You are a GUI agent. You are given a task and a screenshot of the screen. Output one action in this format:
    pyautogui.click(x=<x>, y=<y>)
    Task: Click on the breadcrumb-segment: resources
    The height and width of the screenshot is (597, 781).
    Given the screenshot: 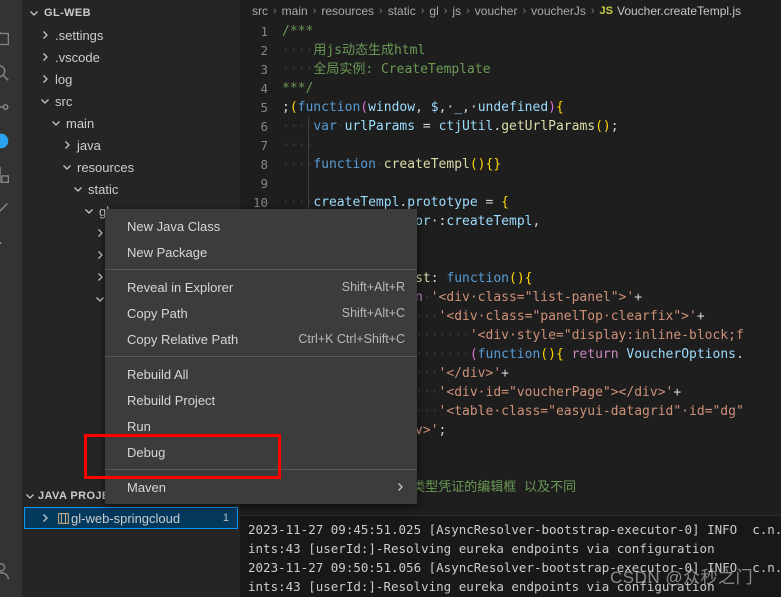 What is the action you would take?
    pyautogui.click(x=347, y=11)
    